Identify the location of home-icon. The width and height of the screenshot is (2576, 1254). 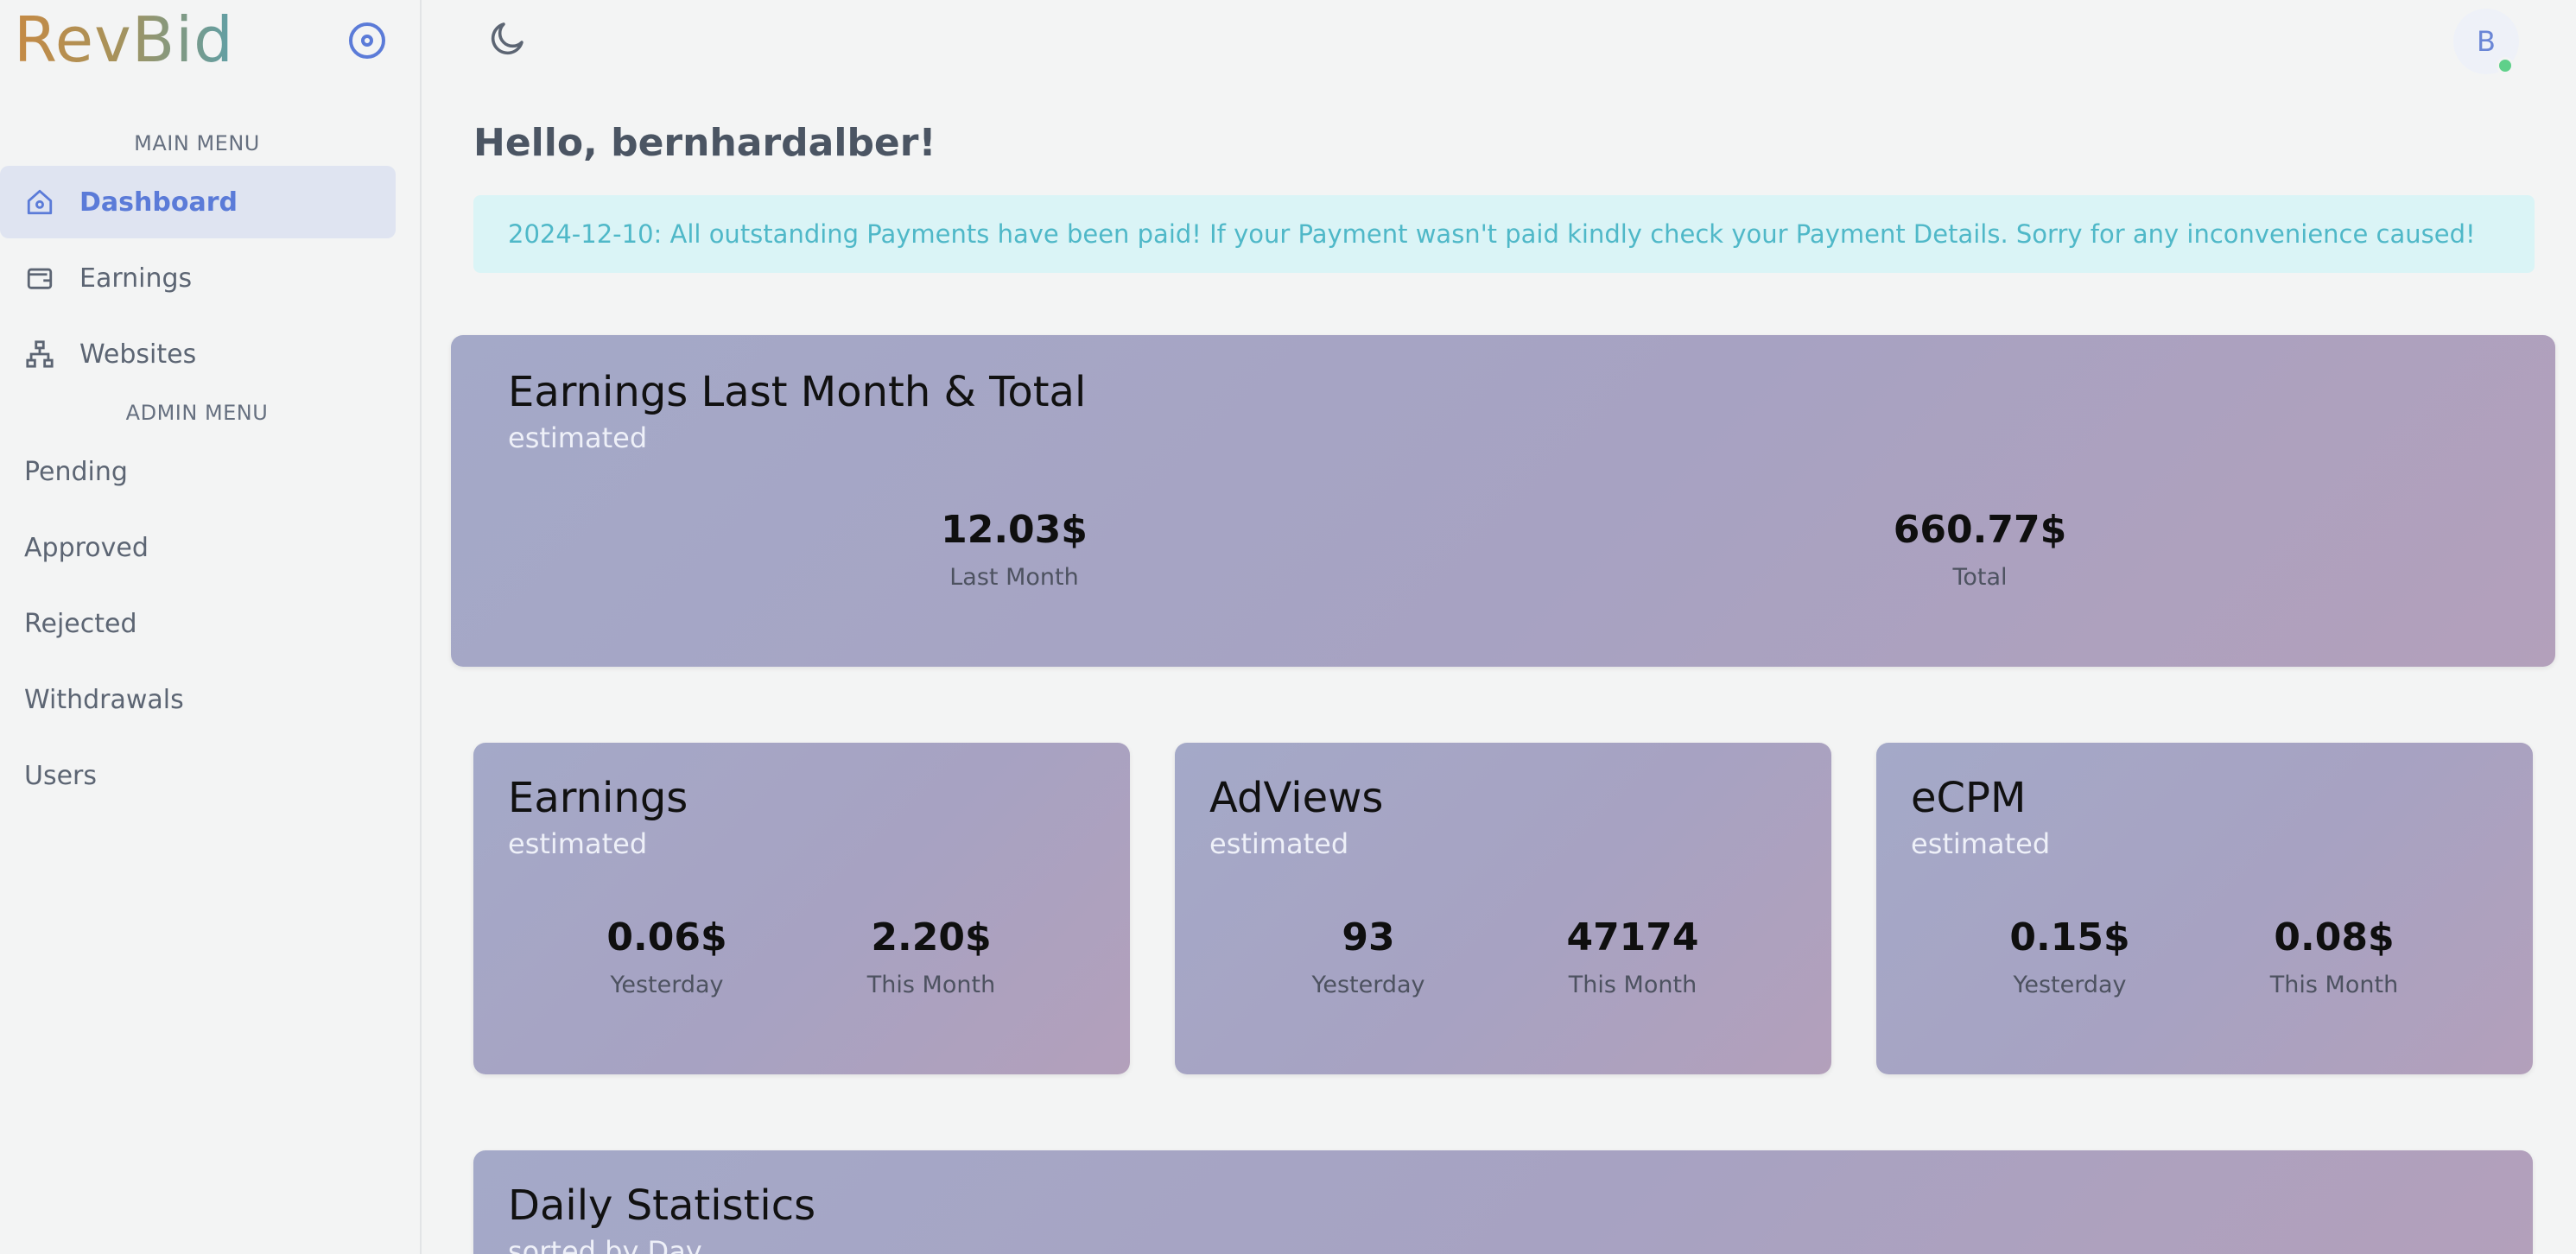
(39, 202).